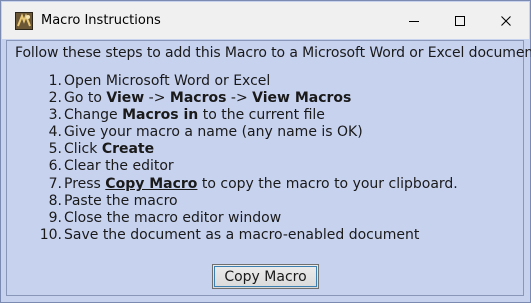 This screenshot has height=303, width=531. What do you see at coordinates (55, 166) in the screenshot?
I see `step-number: 6.` at bounding box center [55, 166].